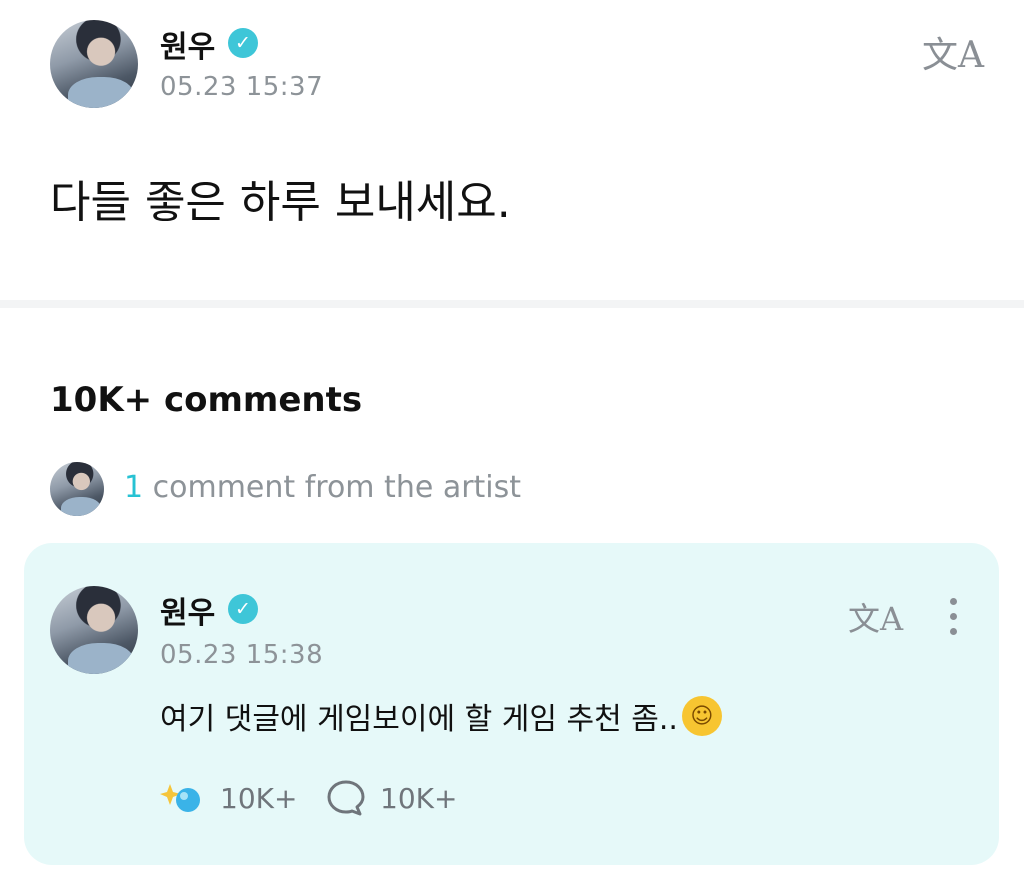 Image resolution: width=1024 pixels, height=892 pixels. I want to click on artist-comments-link: 1 comment from the artist, so click(322, 487).